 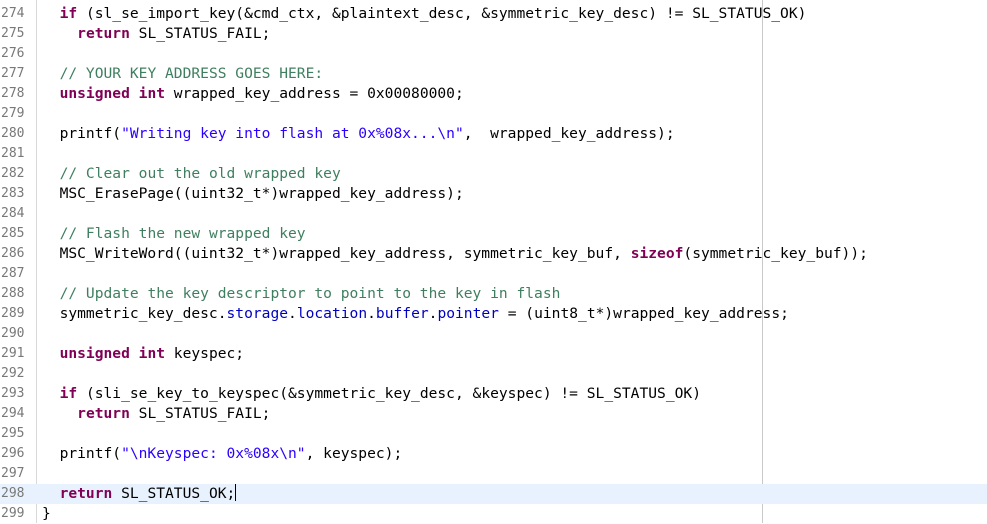 I want to click on code-line: 294 return SL_STATUS_FAIL;, so click(x=493, y=414).